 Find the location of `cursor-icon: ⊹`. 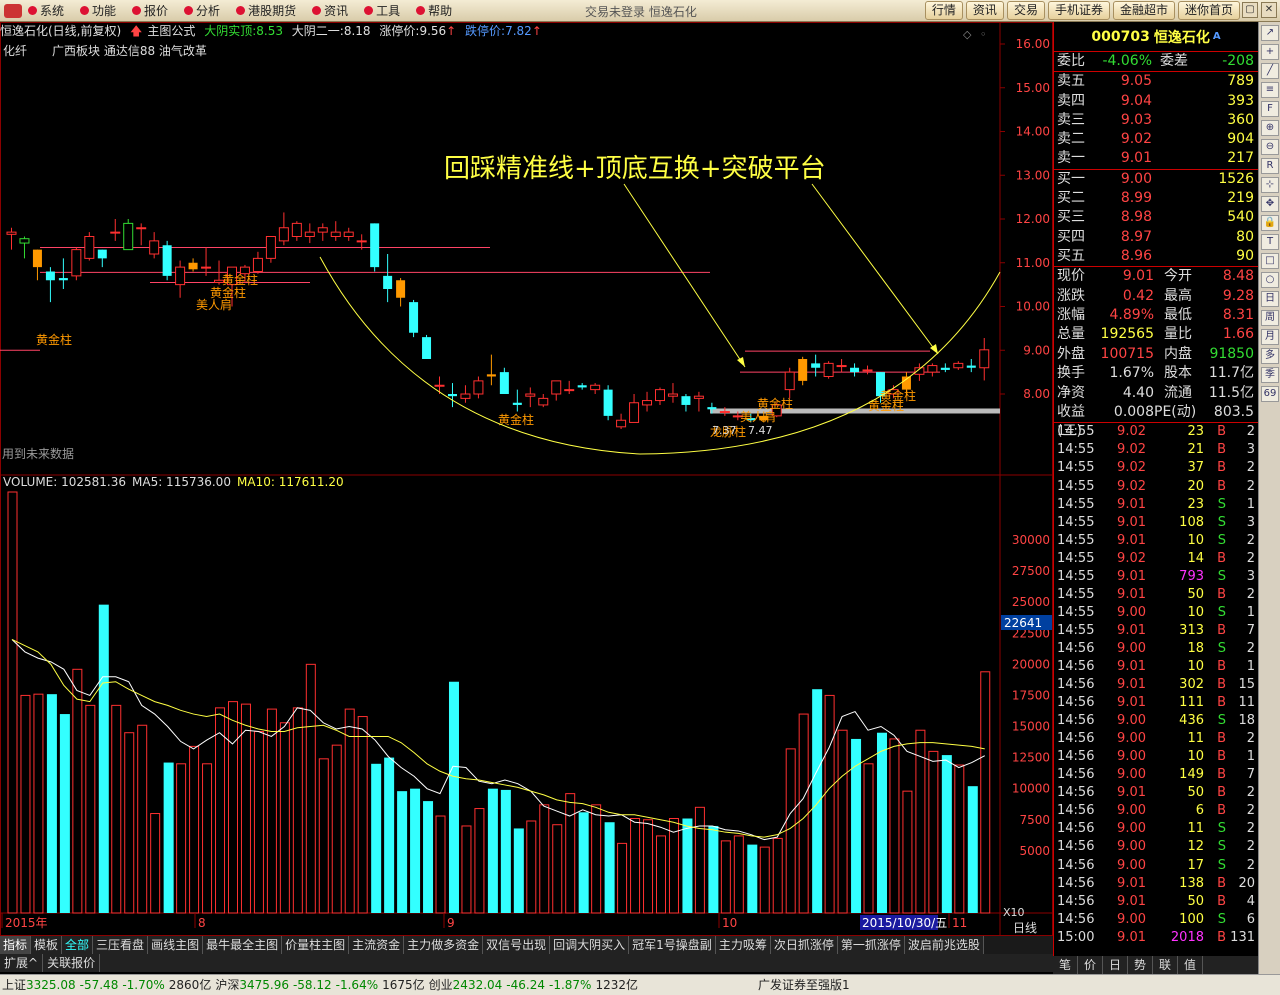

cursor-icon: ⊹ is located at coordinates (1270, 185).